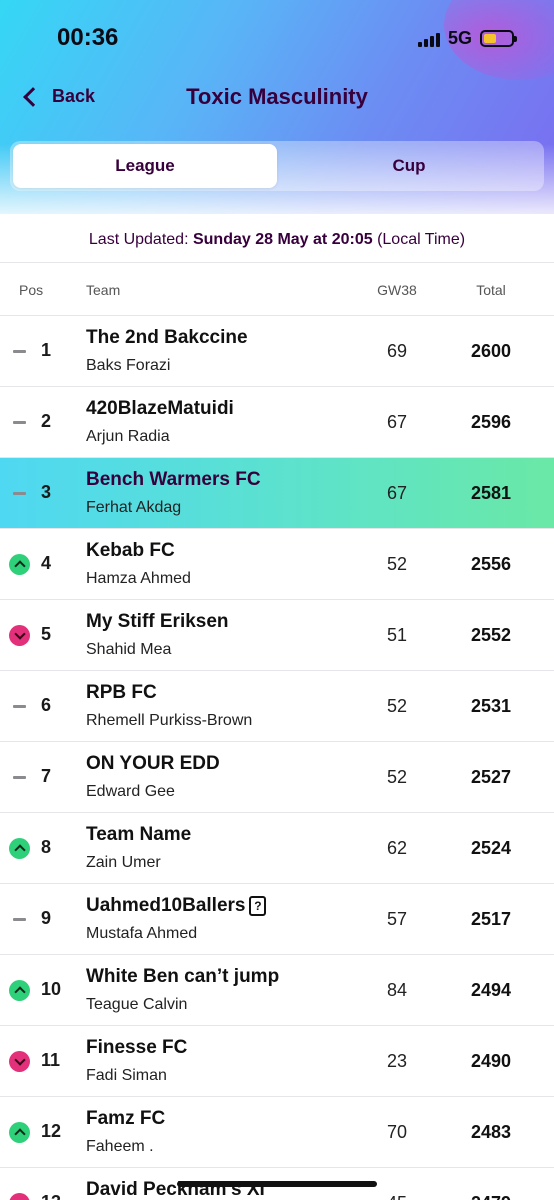  I want to click on row-manager-name: Hamza Ahmed, so click(138, 578).